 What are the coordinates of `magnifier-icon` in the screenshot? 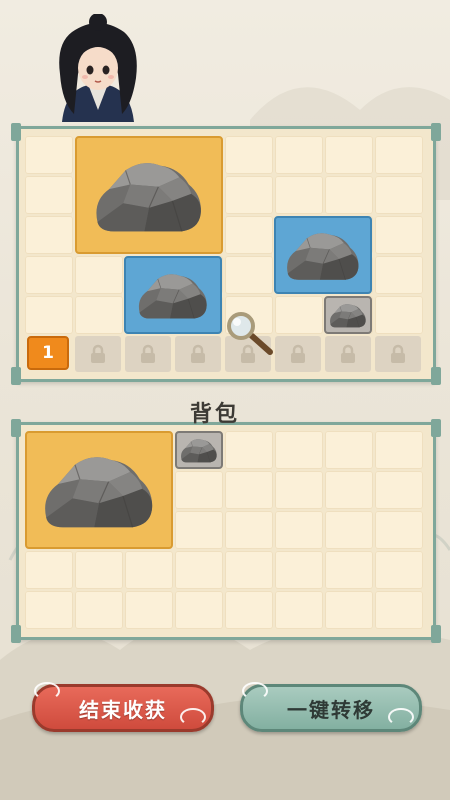 It's located at (250, 335).